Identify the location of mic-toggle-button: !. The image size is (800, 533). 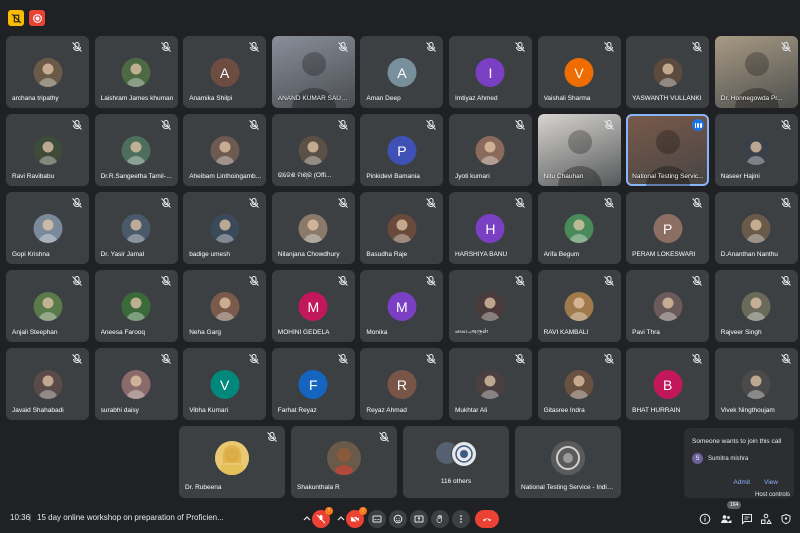
(322, 517).